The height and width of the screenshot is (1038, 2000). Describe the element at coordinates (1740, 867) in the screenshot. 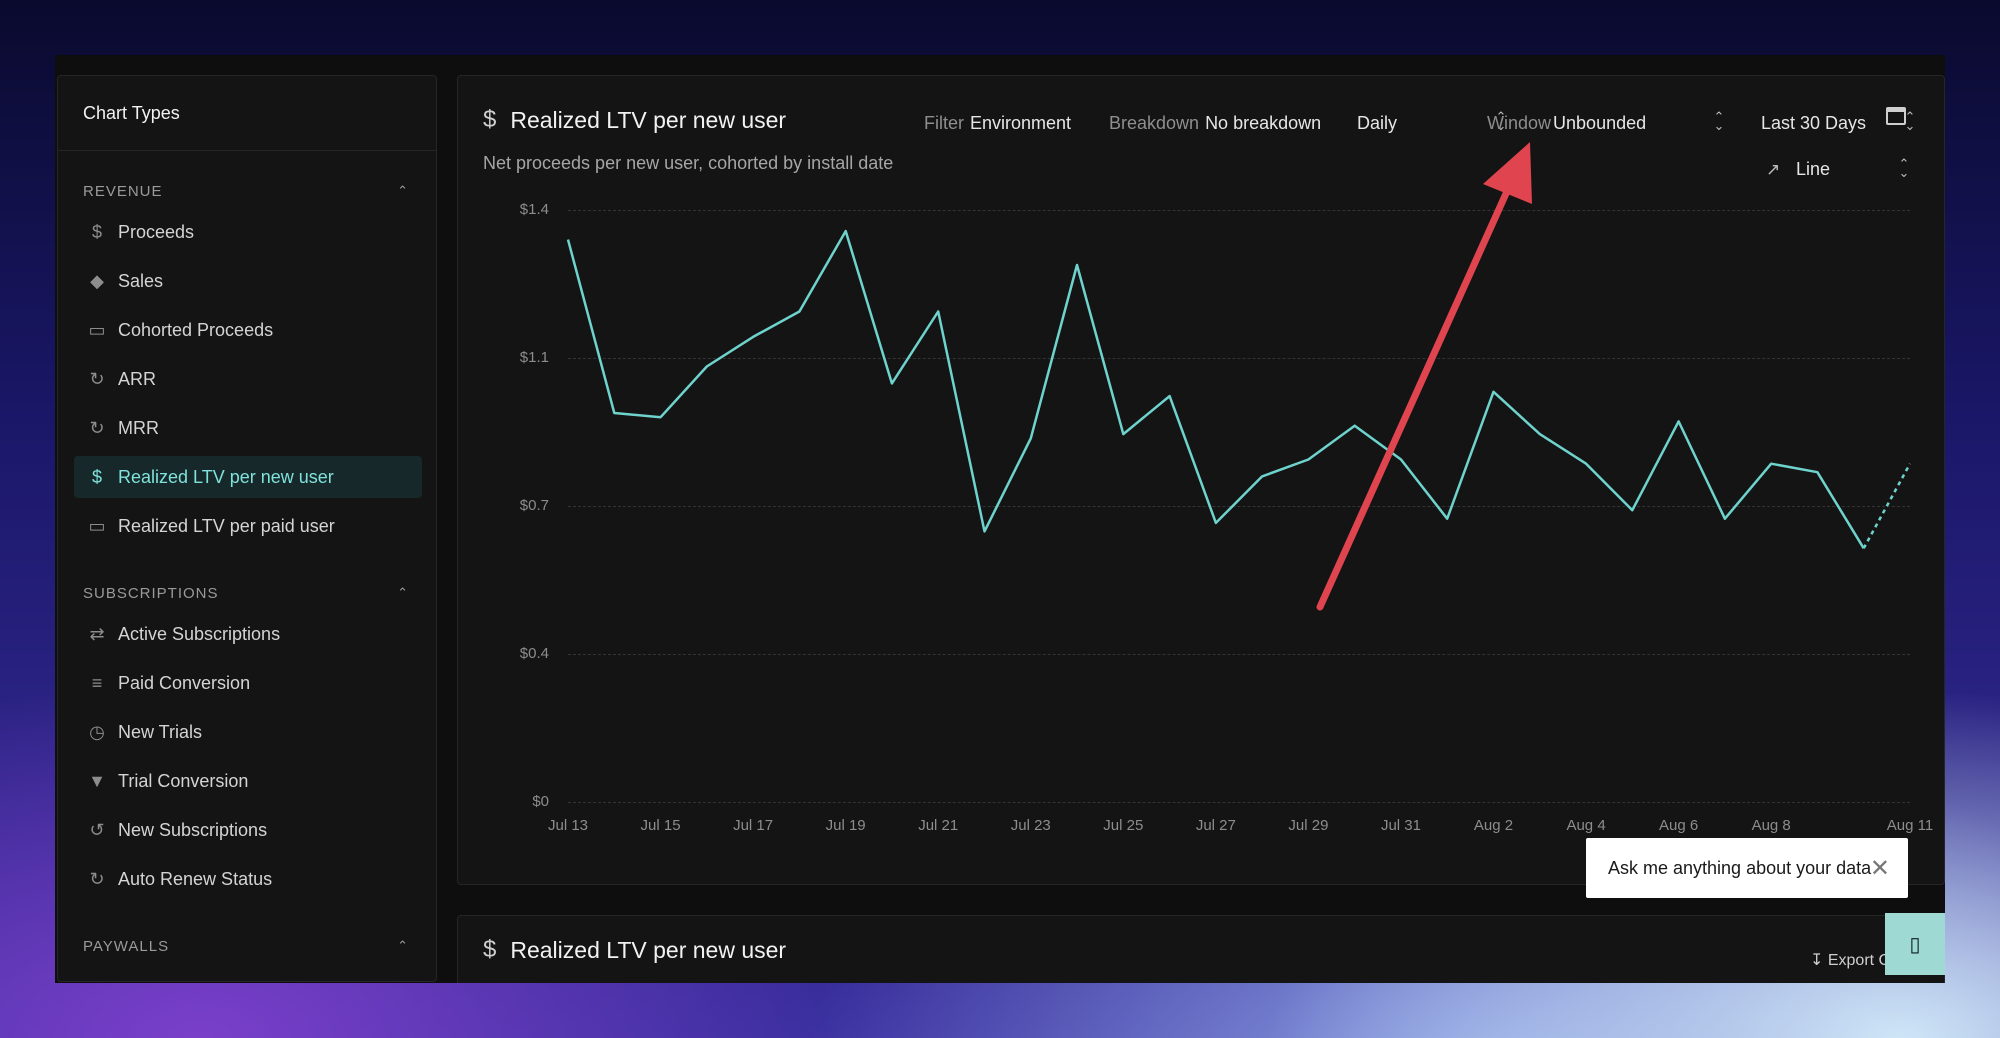

I see `assistant-prompt-text: Ask me anything about your data` at that location.